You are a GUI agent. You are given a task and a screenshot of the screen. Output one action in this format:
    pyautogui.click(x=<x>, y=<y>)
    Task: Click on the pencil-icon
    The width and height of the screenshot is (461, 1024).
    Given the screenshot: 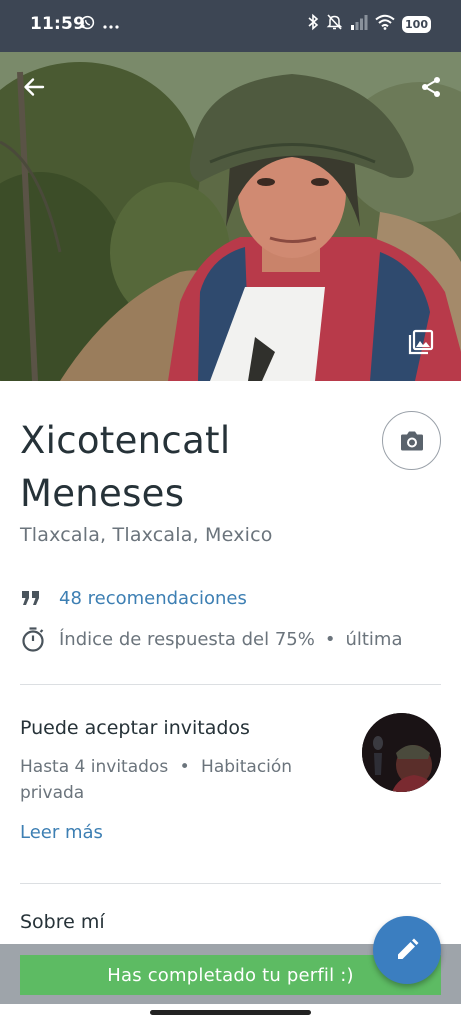 What is the action you would take?
    pyautogui.click(x=408, y=948)
    